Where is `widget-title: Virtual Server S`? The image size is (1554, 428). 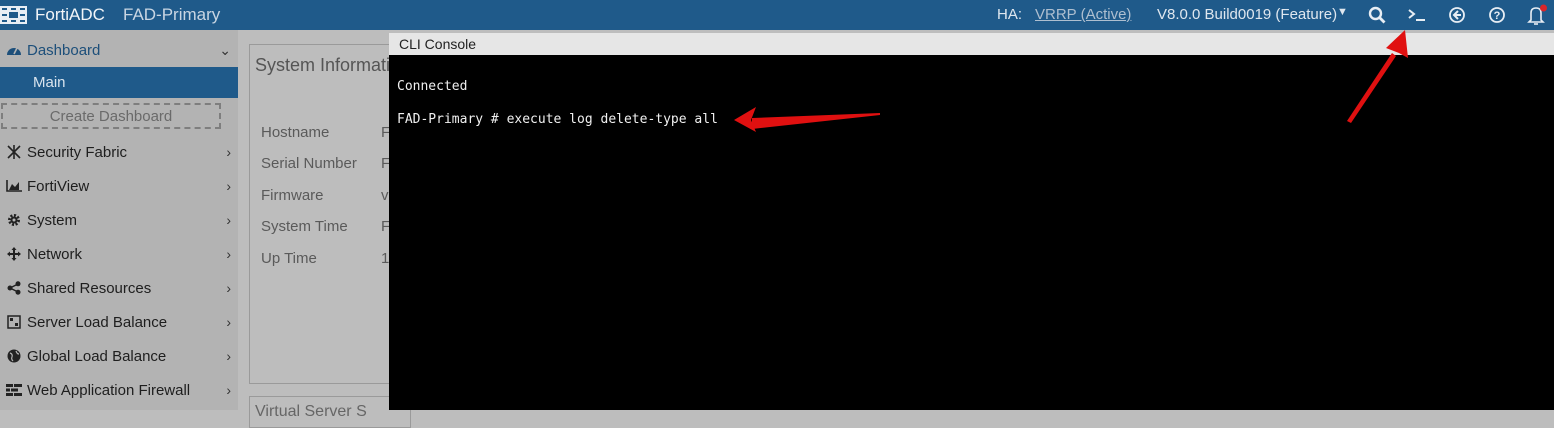
widget-title: Virtual Server S is located at coordinates (311, 411).